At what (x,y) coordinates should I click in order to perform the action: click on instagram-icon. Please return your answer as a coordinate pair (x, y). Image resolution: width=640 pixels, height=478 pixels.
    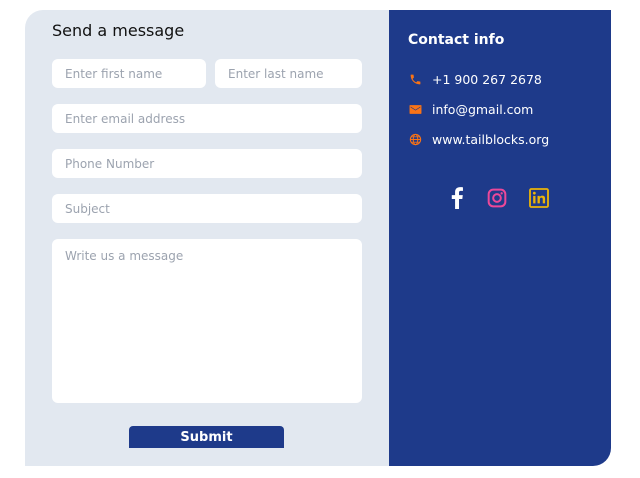
    Looking at the image, I should click on (497, 200).